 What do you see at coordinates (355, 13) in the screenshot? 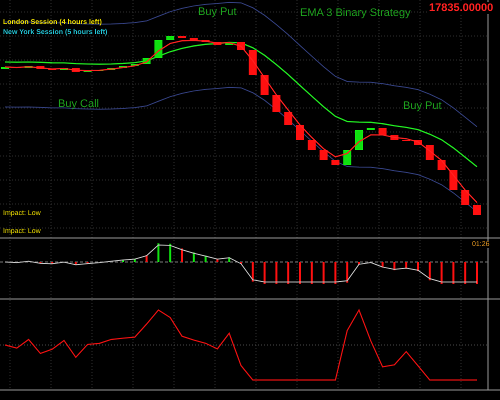
I see `chart-title: EMA 3 Binary Strategy` at bounding box center [355, 13].